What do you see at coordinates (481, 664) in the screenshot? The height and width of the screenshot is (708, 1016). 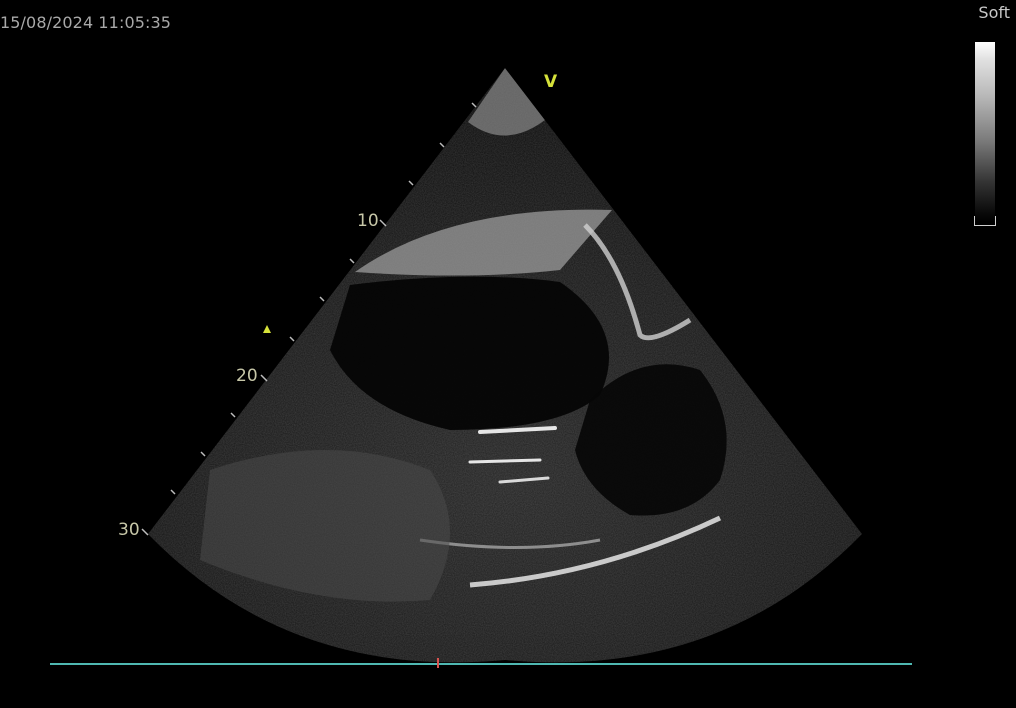 I see `ecg-trace-line` at bounding box center [481, 664].